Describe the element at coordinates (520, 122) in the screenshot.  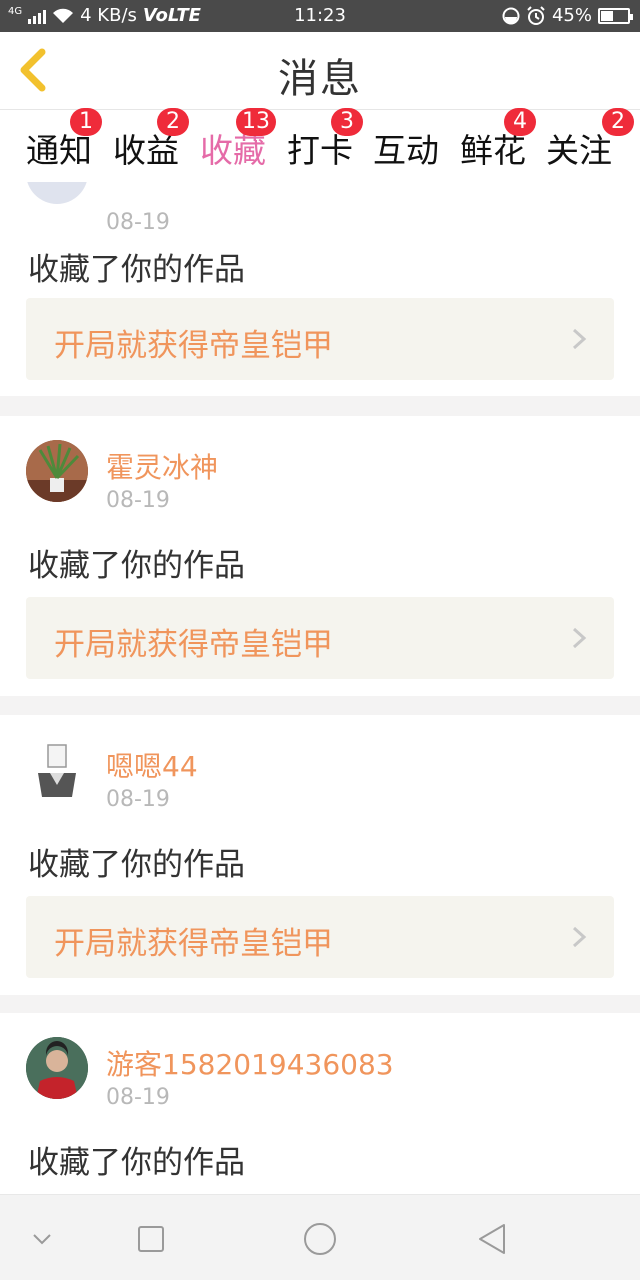
I see `tab-badge: 4` at that location.